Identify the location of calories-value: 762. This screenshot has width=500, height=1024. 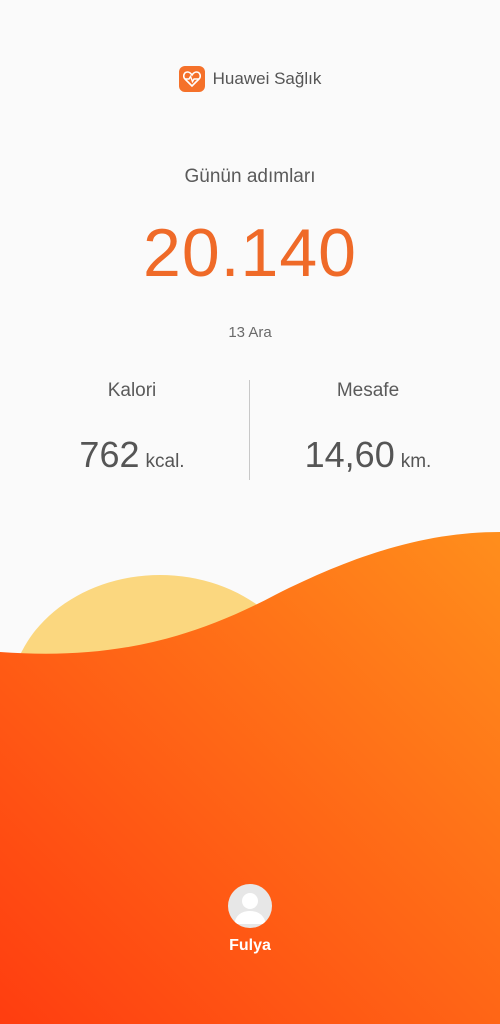
(109, 454).